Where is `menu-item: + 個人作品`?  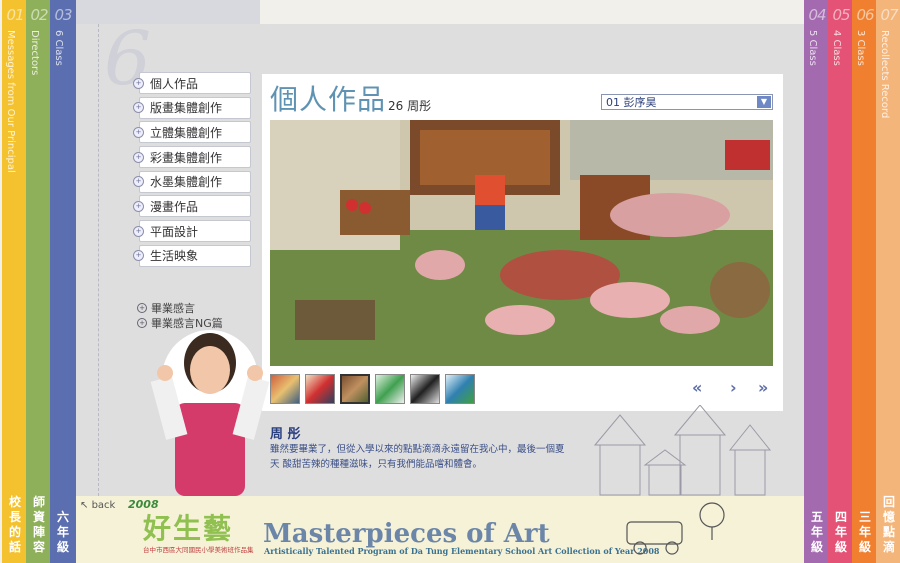
menu-item: + 個人作品 is located at coordinates (192, 83).